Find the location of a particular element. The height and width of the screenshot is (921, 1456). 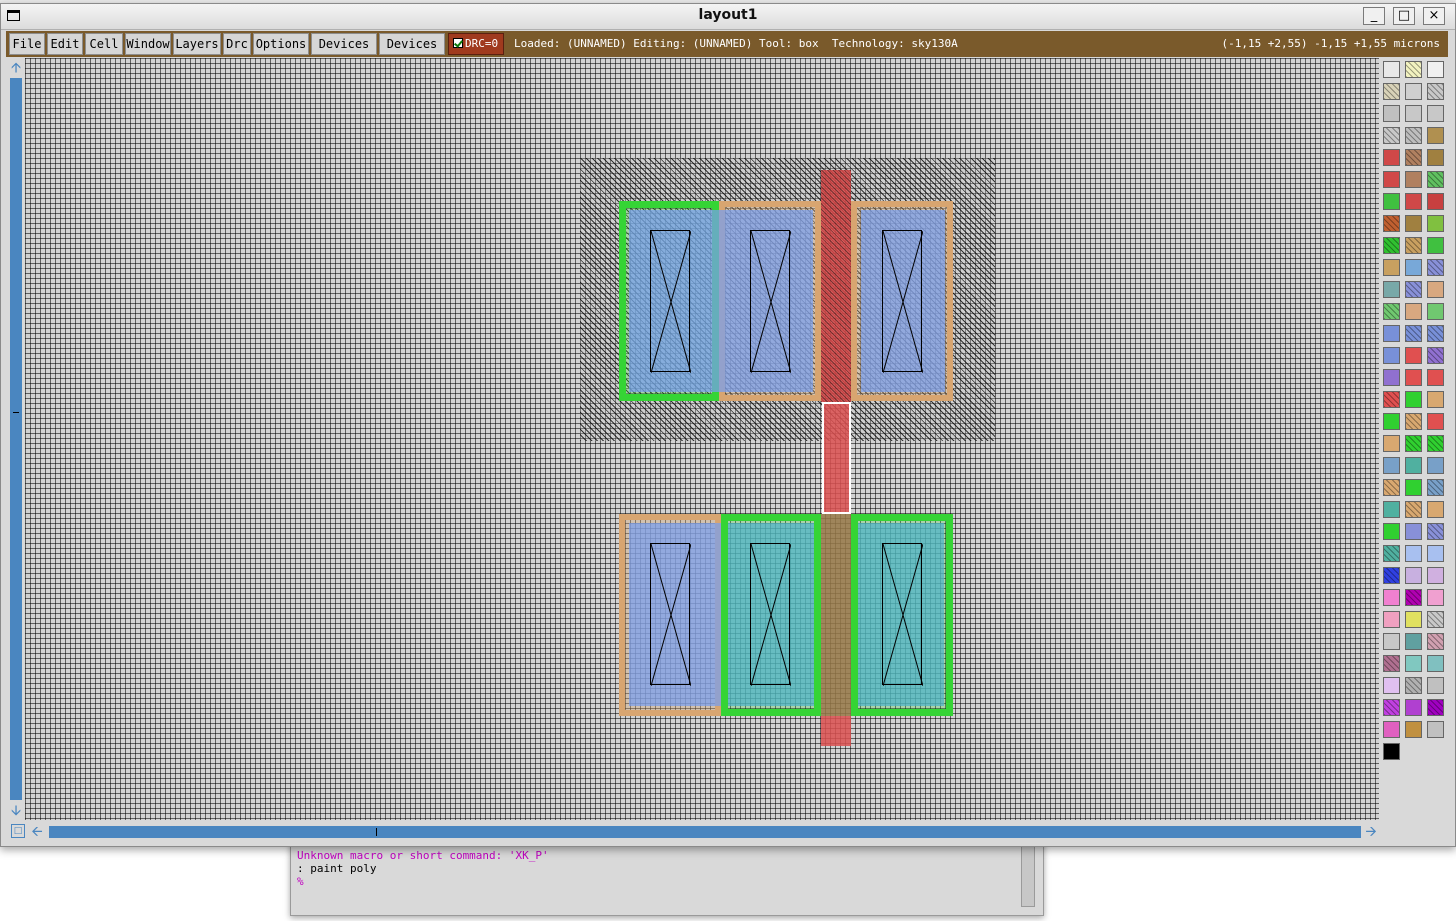

minimize-button: _ is located at coordinates (1374, 16).